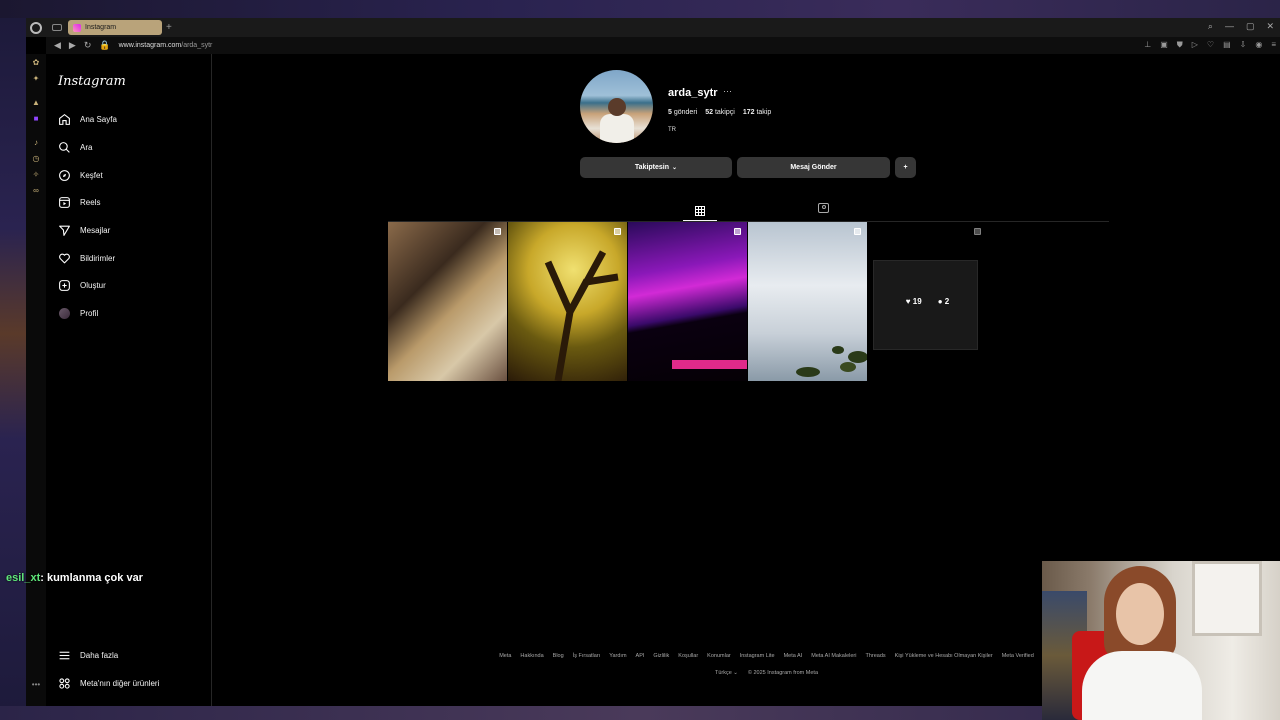  I want to click on extensions-icon: ▤, so click(1227, 45).